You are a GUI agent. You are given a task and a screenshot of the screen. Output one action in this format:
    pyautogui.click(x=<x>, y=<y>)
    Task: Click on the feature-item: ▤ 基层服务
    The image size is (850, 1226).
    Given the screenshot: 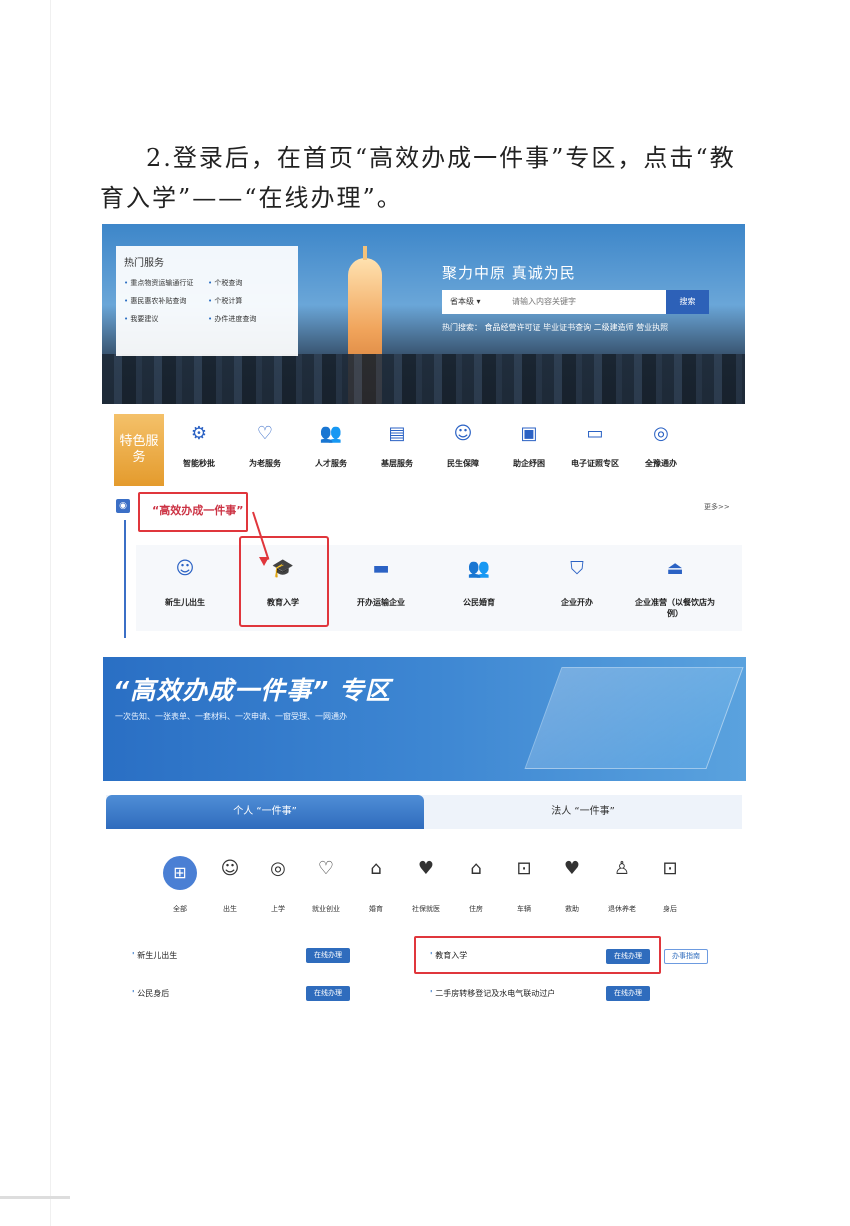 What is the action you would take?
    pyautogui.click(x=397, y=445)
    